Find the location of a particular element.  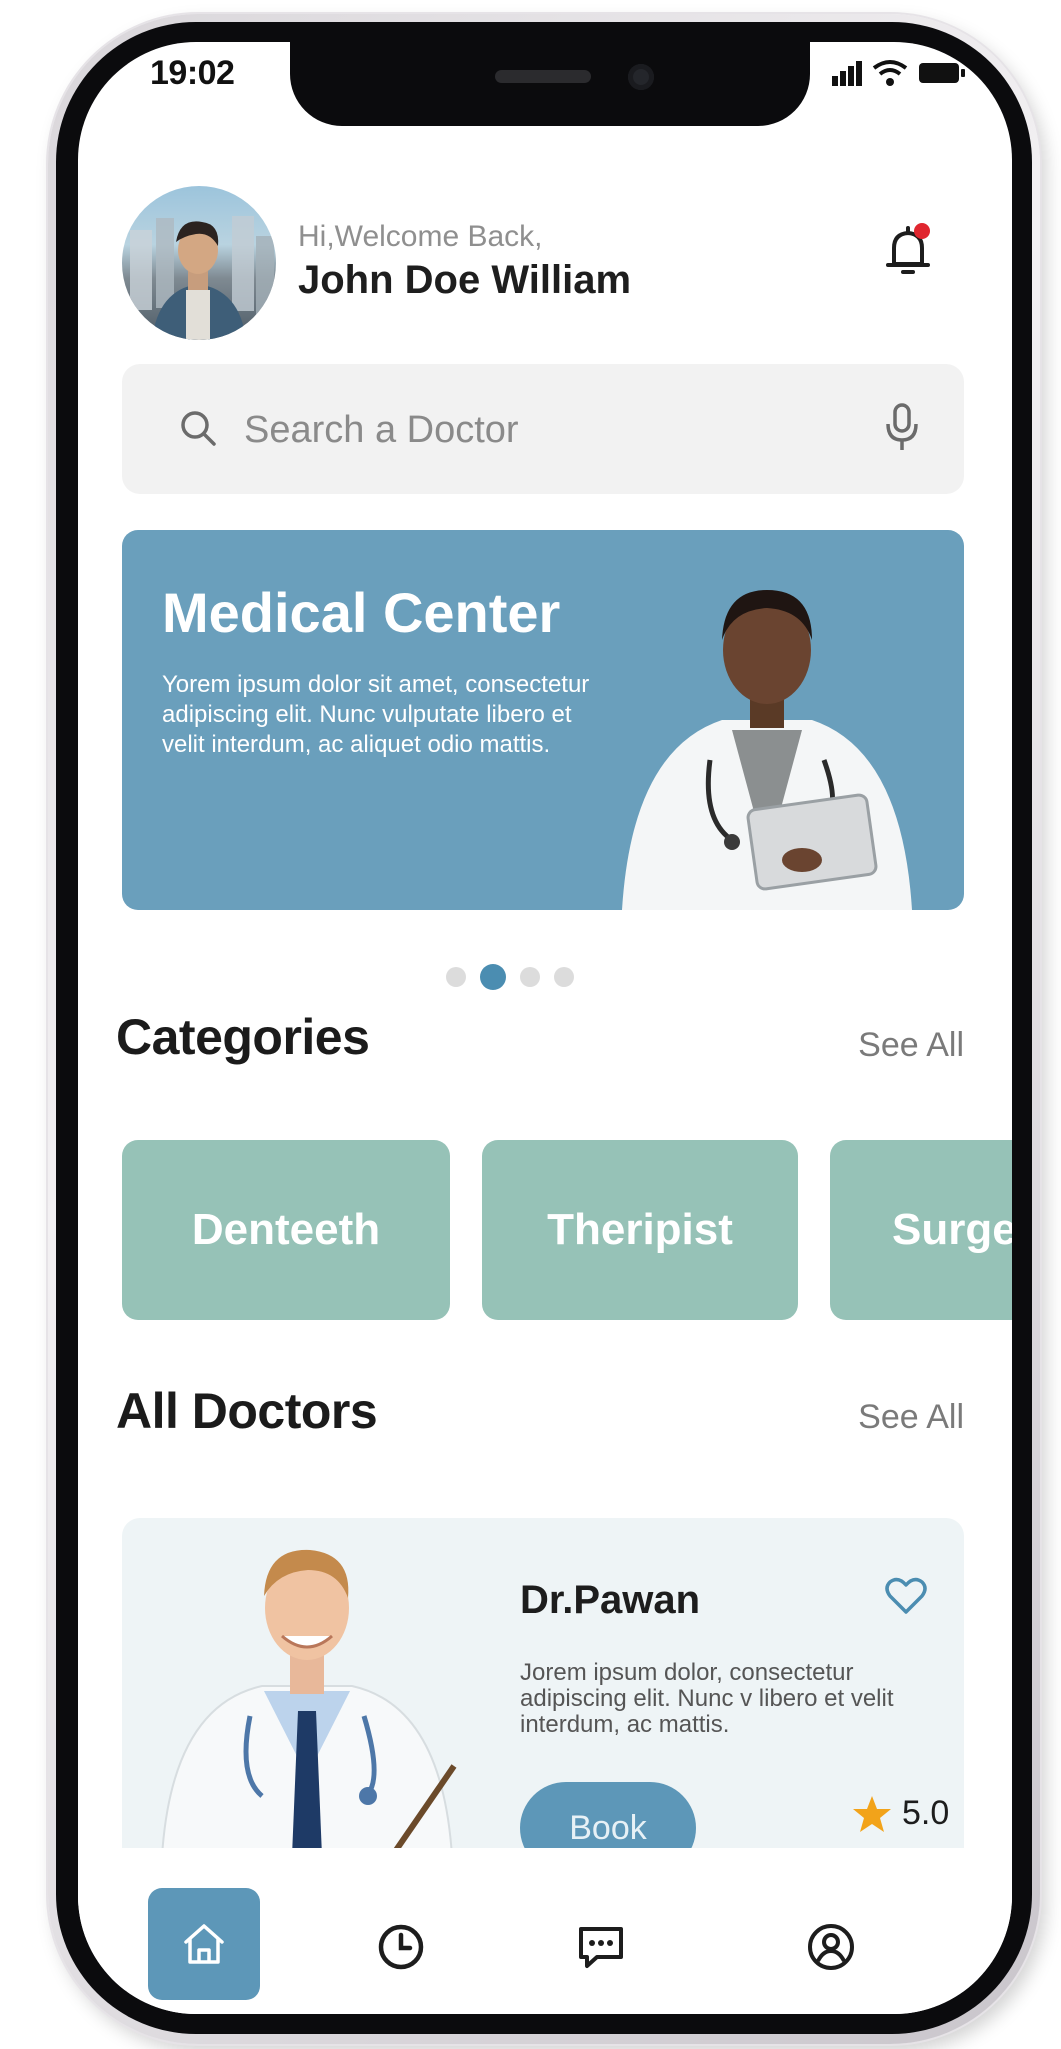

category-card-denteeth: Denteeth is located at coordinates (286, 1230).